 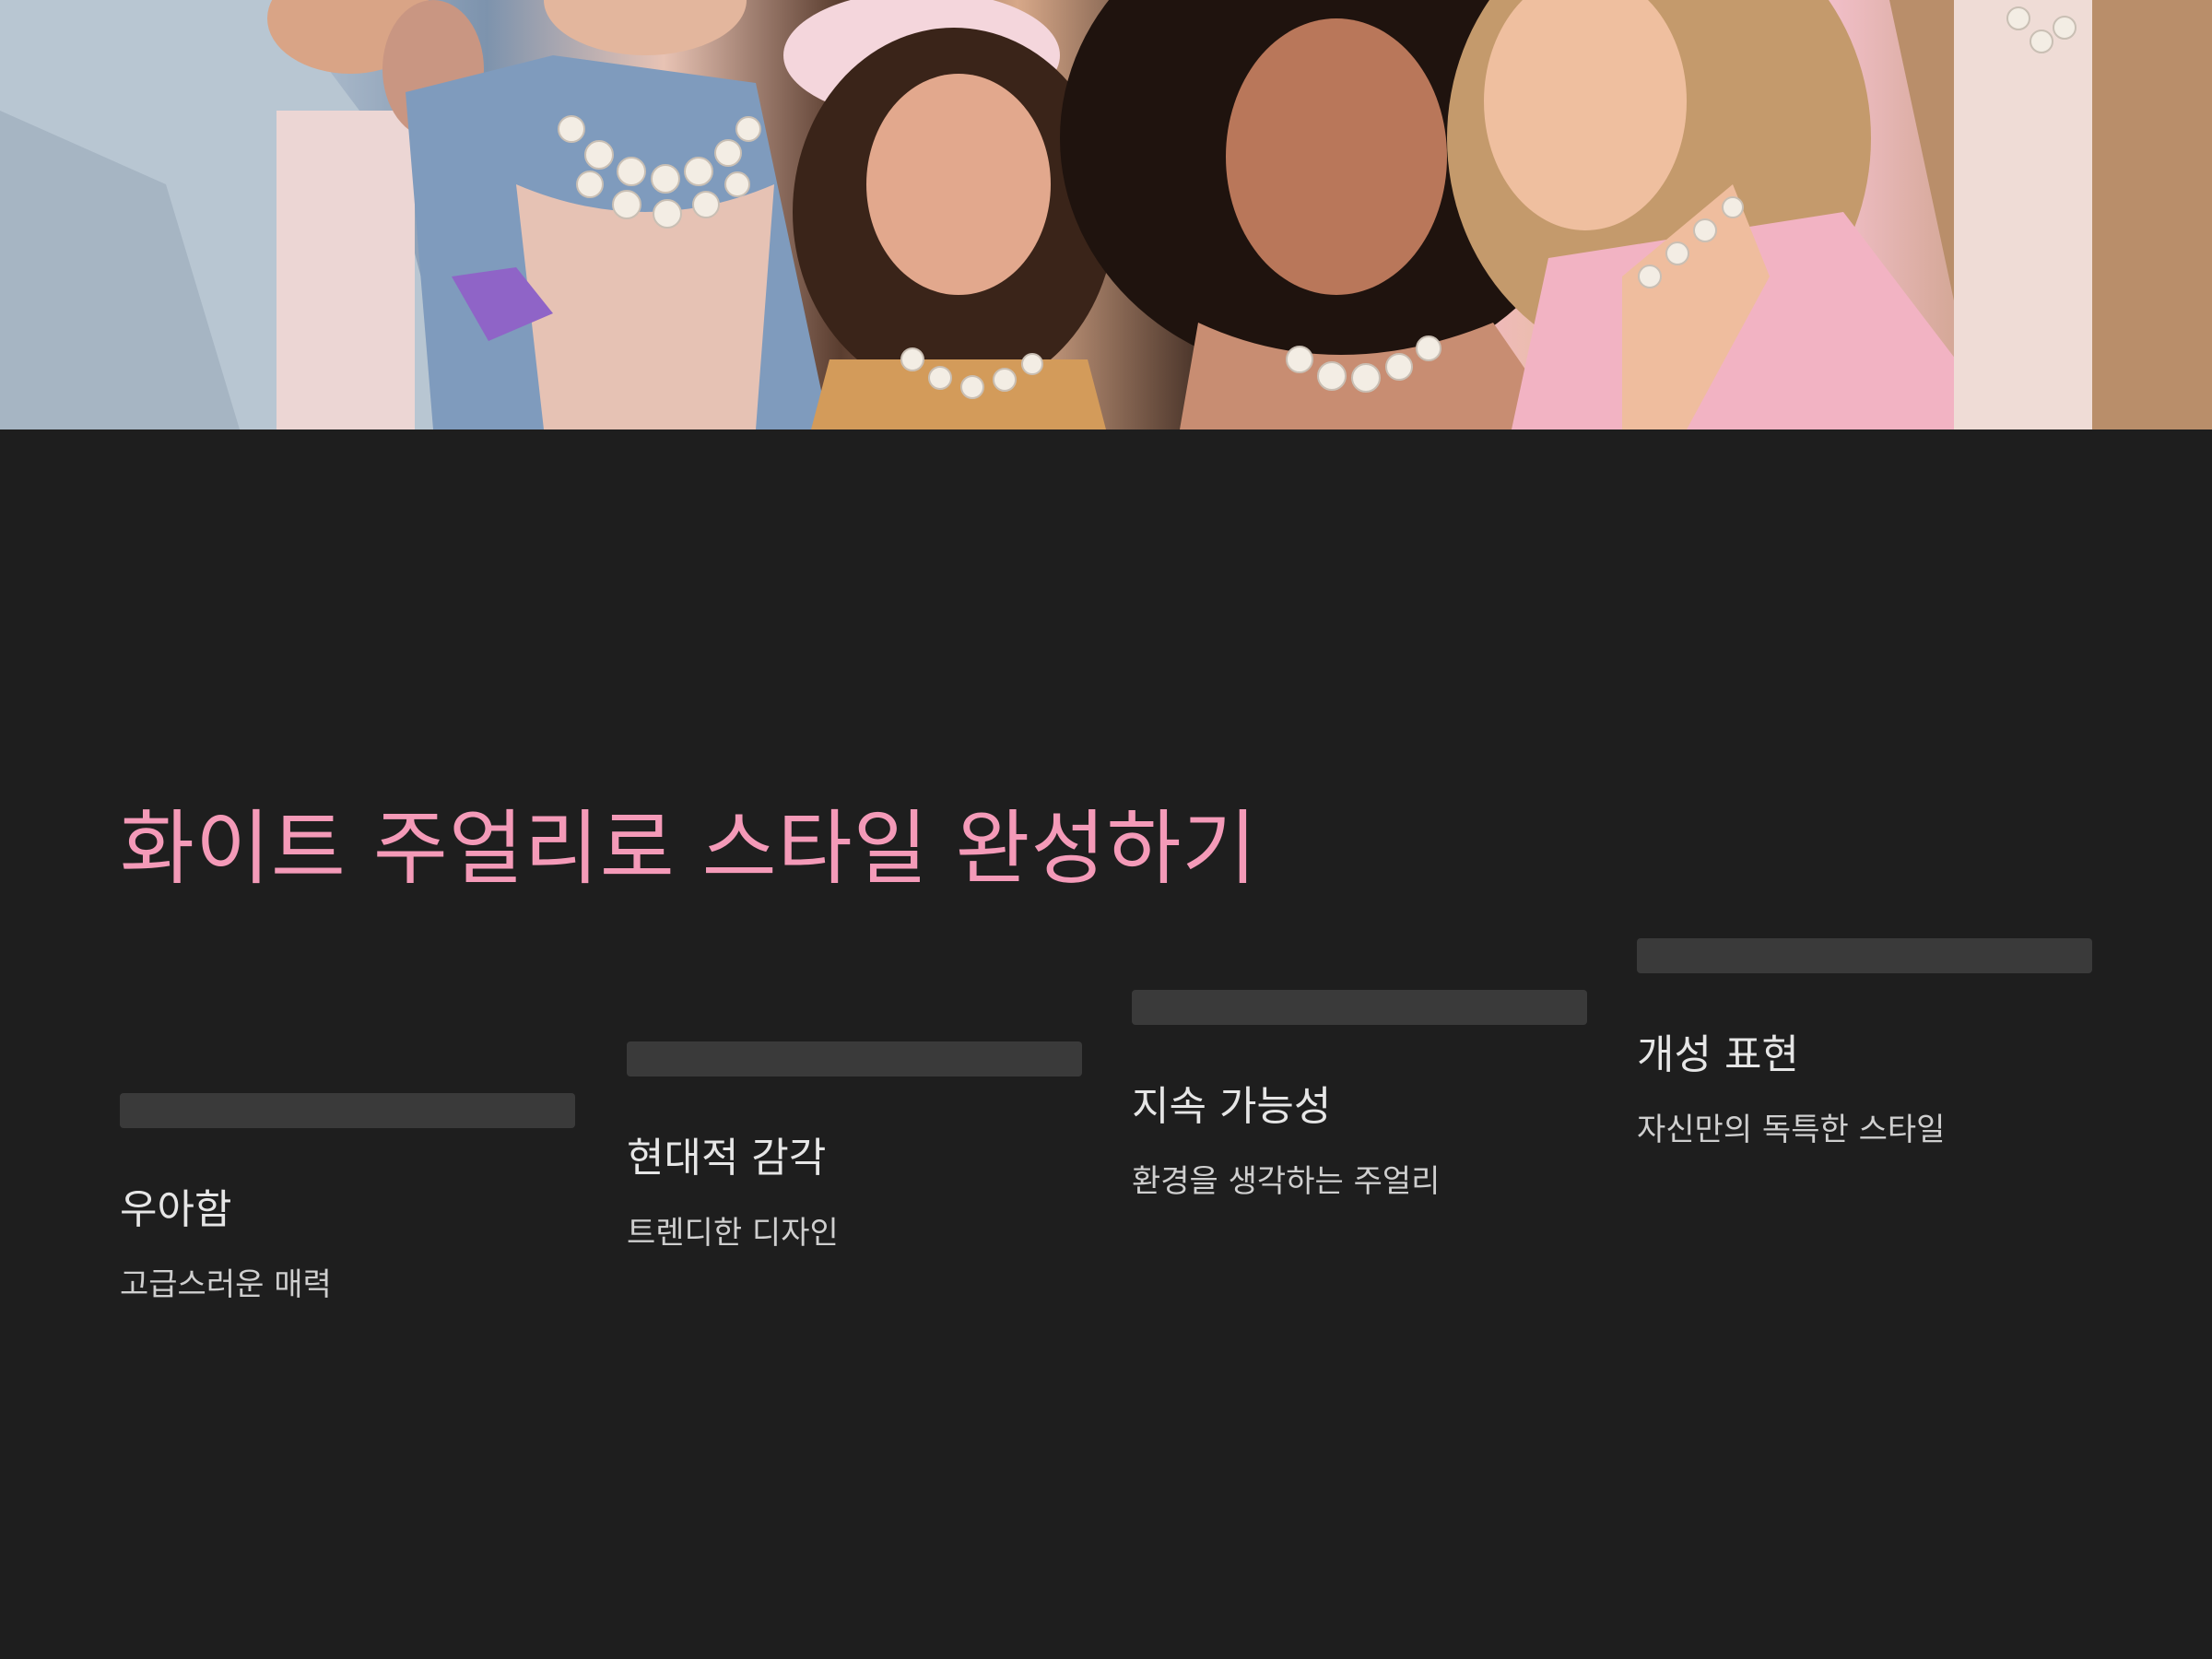 I want to click on step-card-sustainability: 지속 가능성 환경을 생각하는 주얼리, so click(x=1359, y=1095).